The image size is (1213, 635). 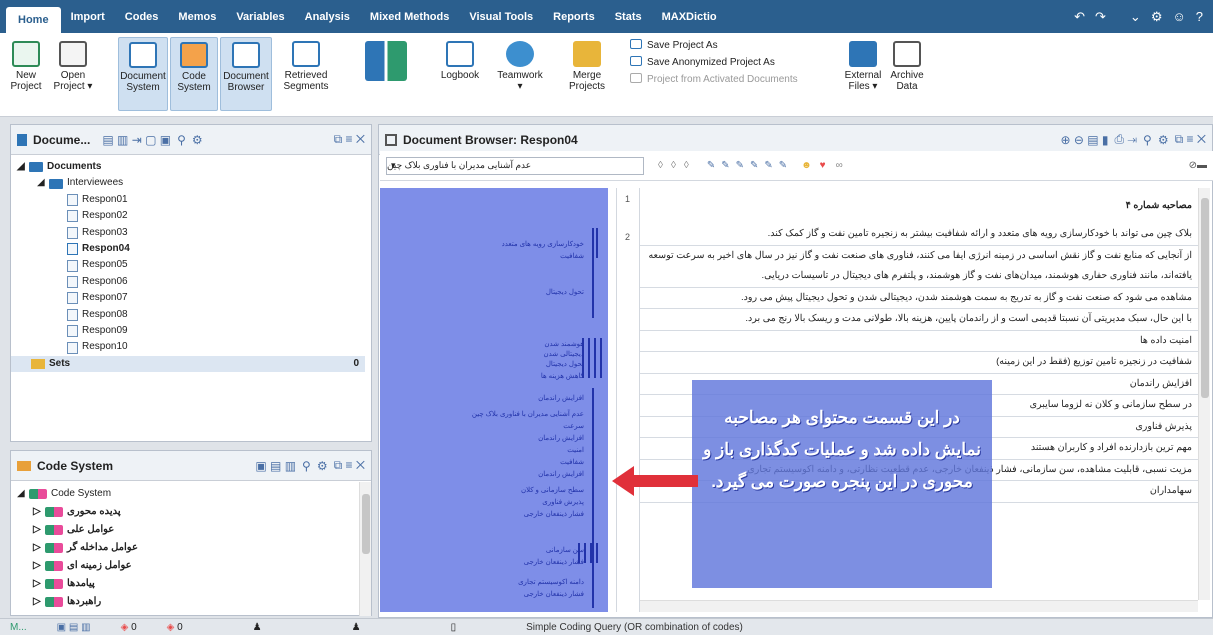 I want to click on merge-projects-button: Merge Projects, so click(x=587, y=66).